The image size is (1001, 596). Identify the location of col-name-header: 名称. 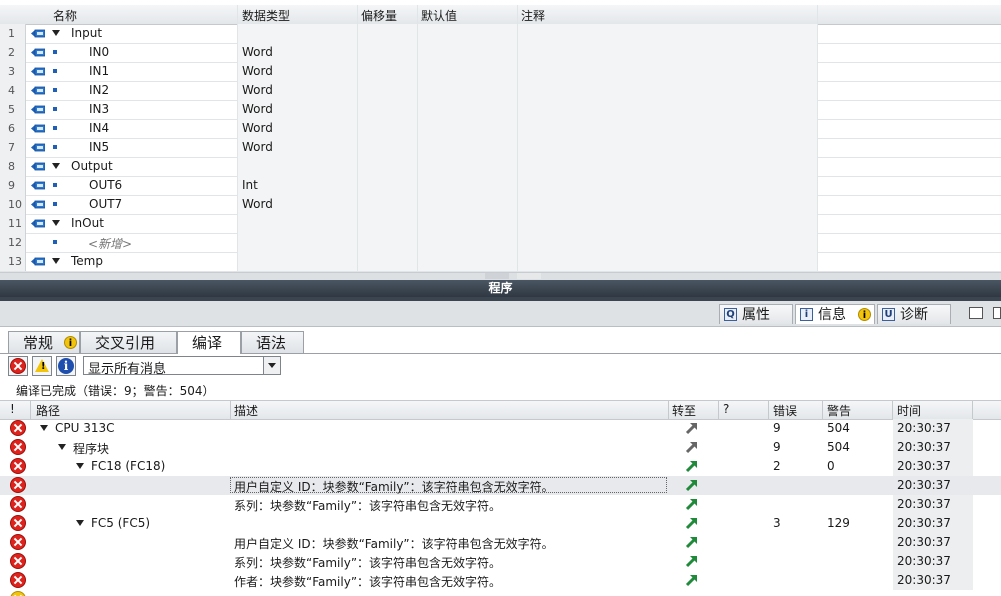
(65, 15).